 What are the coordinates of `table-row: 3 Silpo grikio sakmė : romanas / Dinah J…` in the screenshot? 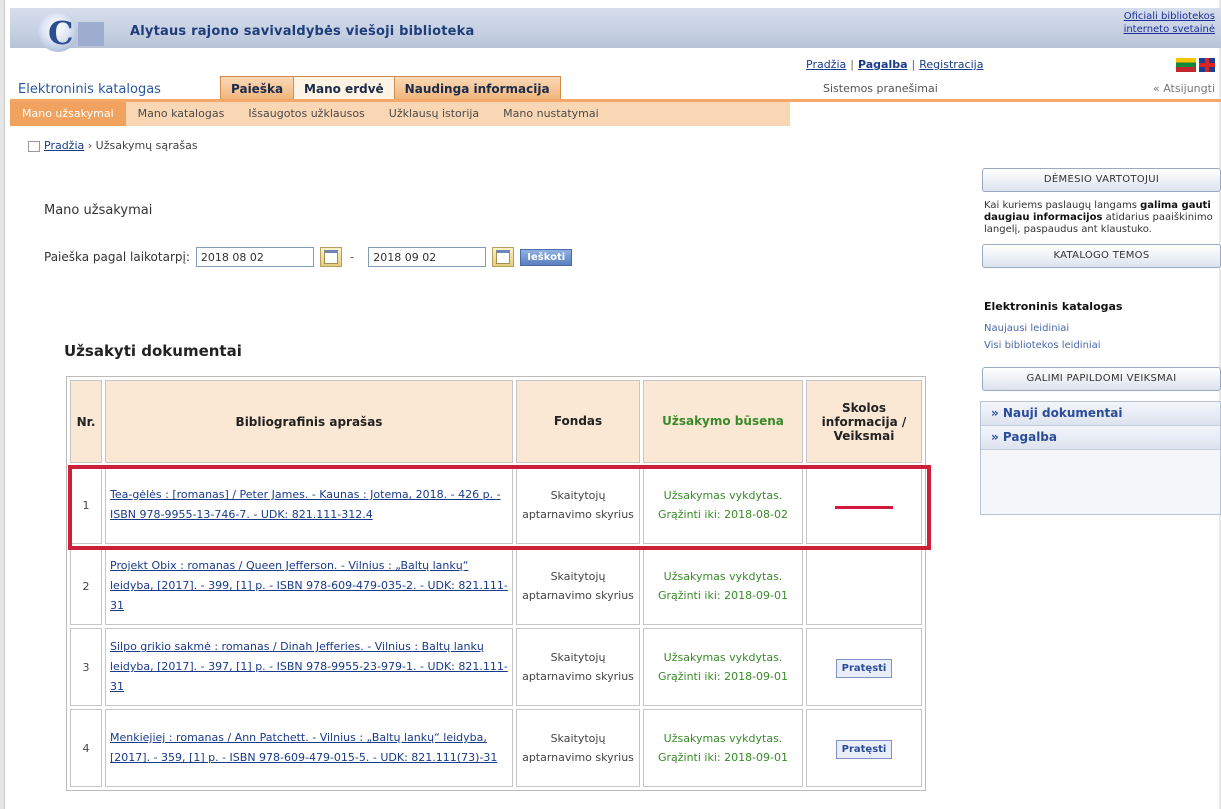 It's located at (496, 667).